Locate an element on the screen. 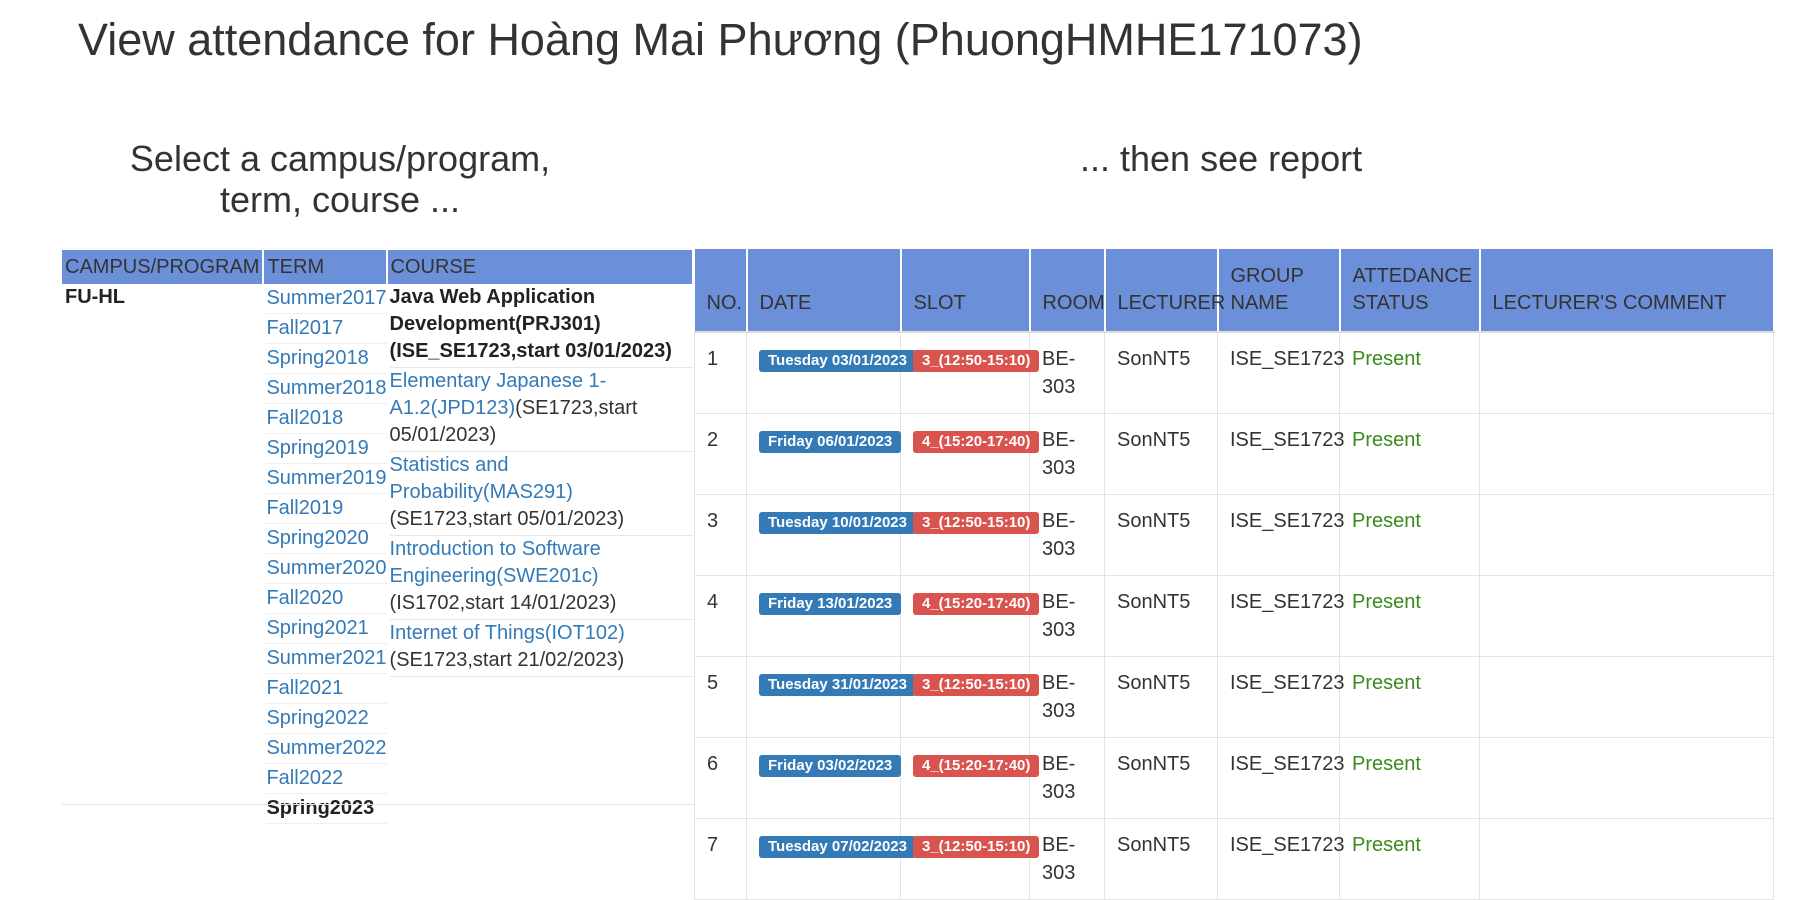 The height and width of the screenshot is (900, 1809). term-item: Summer2021 is located at coordinates (326, 659).